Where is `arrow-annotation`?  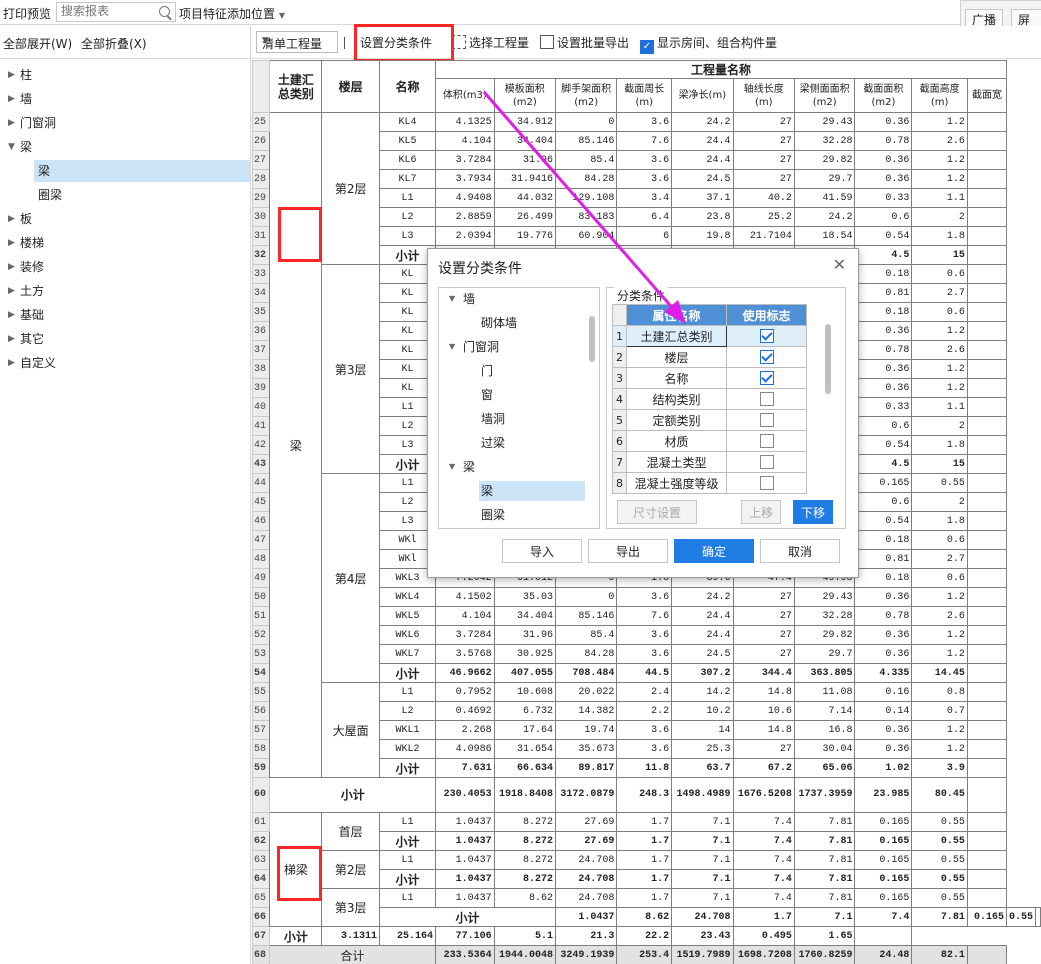
arrow-annotation is located at coordinates (584, 207).